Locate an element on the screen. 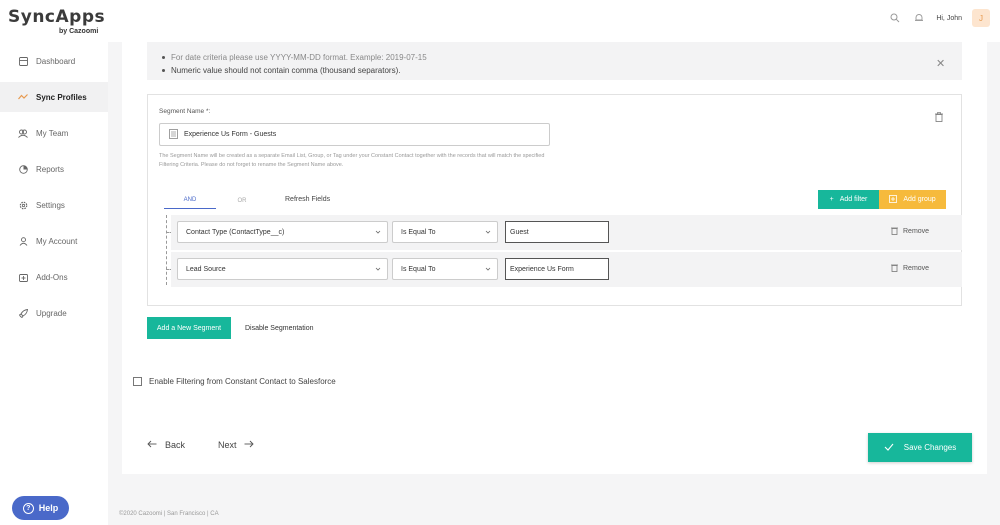 Image resolution: width=1000 pixels, height=525 pixels. help-button: ? Help is located at coordinates (40, 508).